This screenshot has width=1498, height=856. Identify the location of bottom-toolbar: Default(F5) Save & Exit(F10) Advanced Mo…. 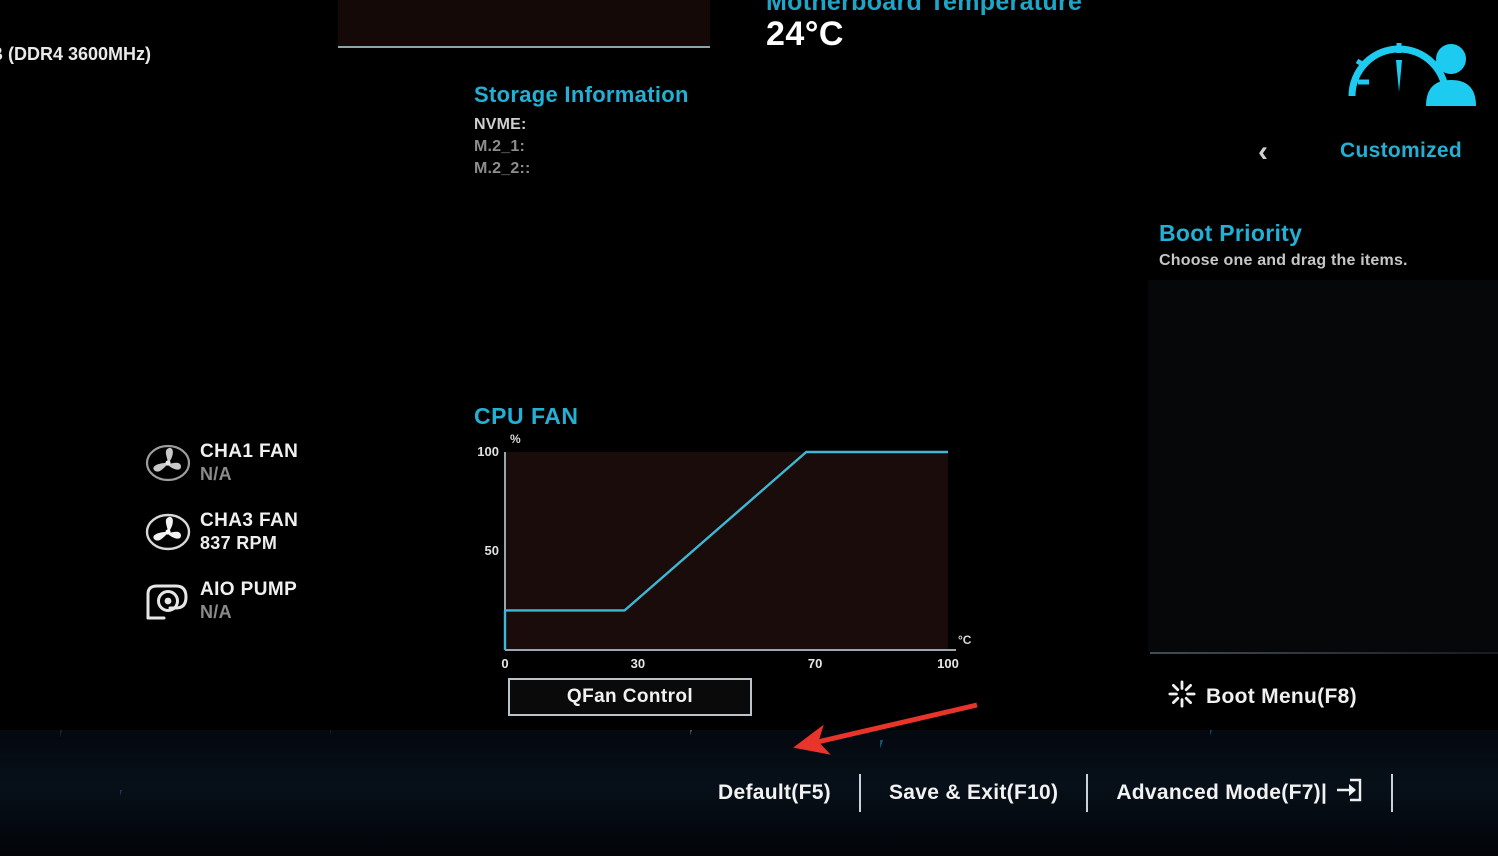
(1042, 793).